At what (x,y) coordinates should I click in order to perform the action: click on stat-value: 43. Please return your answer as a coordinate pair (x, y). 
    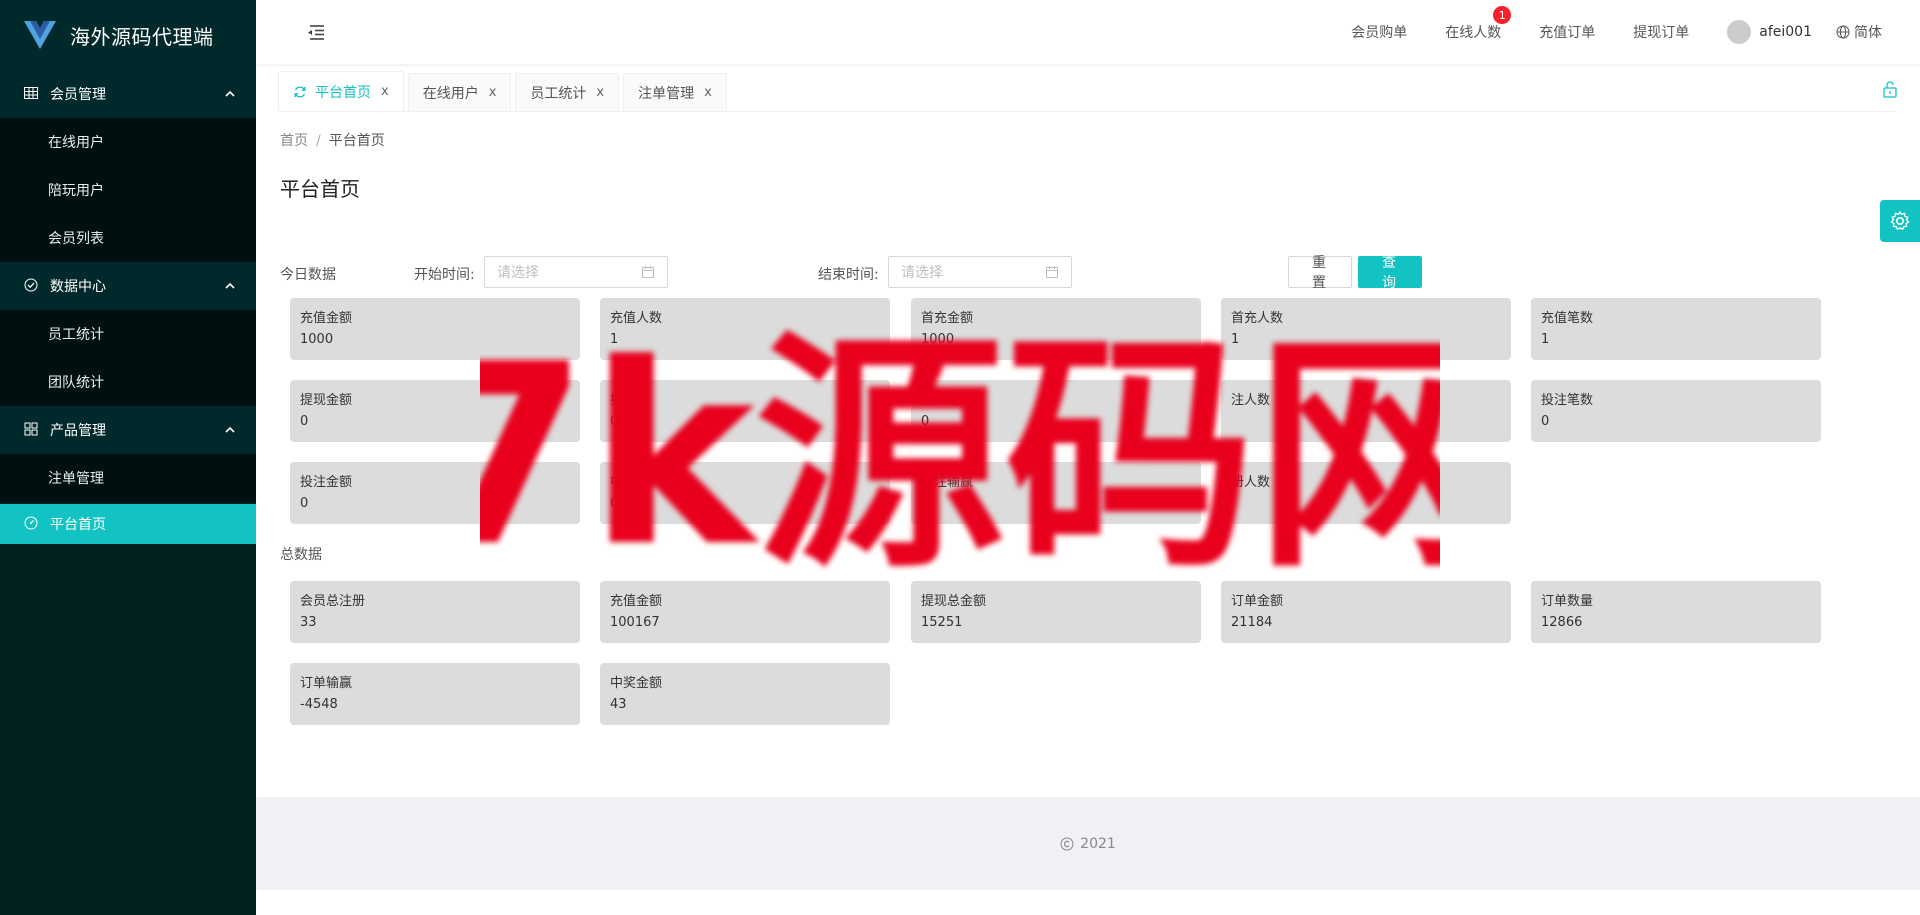
    Looking at the image, I should click on (618, 704).